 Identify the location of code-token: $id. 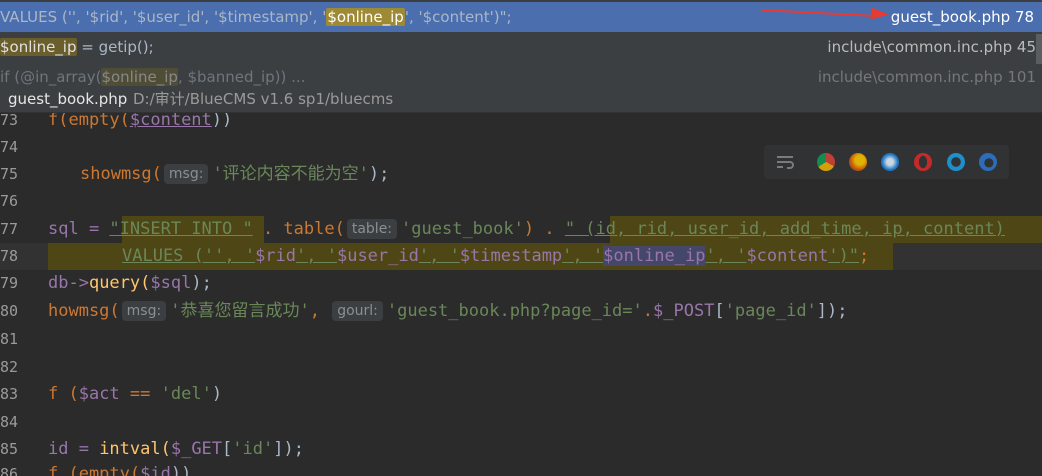
(155, 470).